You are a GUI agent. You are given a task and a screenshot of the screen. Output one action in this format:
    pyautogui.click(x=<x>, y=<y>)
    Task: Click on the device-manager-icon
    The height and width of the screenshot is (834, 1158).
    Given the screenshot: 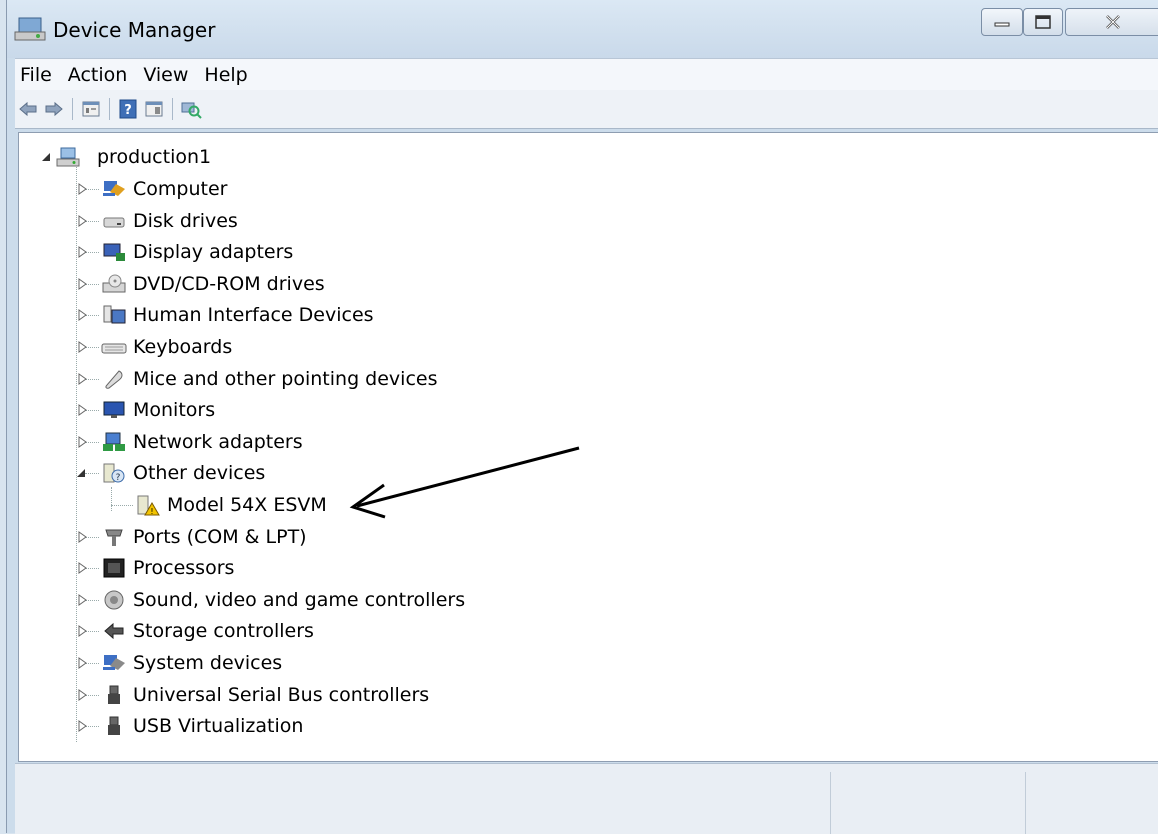 What is the action you would take?
    pyautogui.click(x=30, y=29)
    